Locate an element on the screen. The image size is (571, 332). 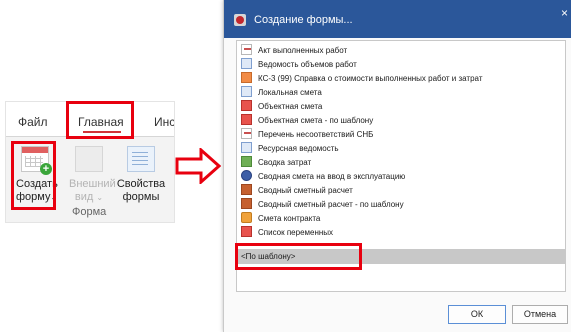
list-item: Перечень несоответствий СНБ is located at coordinates (307, 134).